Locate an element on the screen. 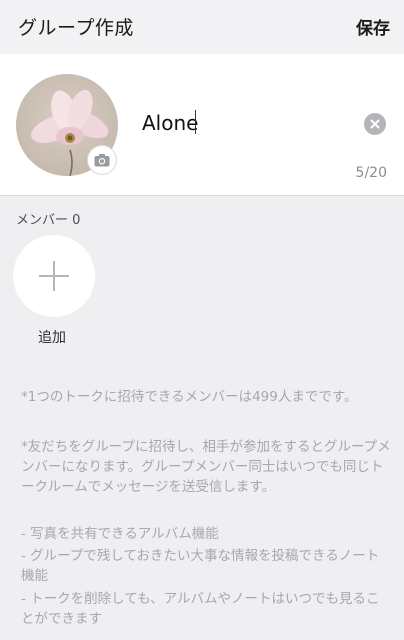  camera-icon is located at coordinates (102, 160).